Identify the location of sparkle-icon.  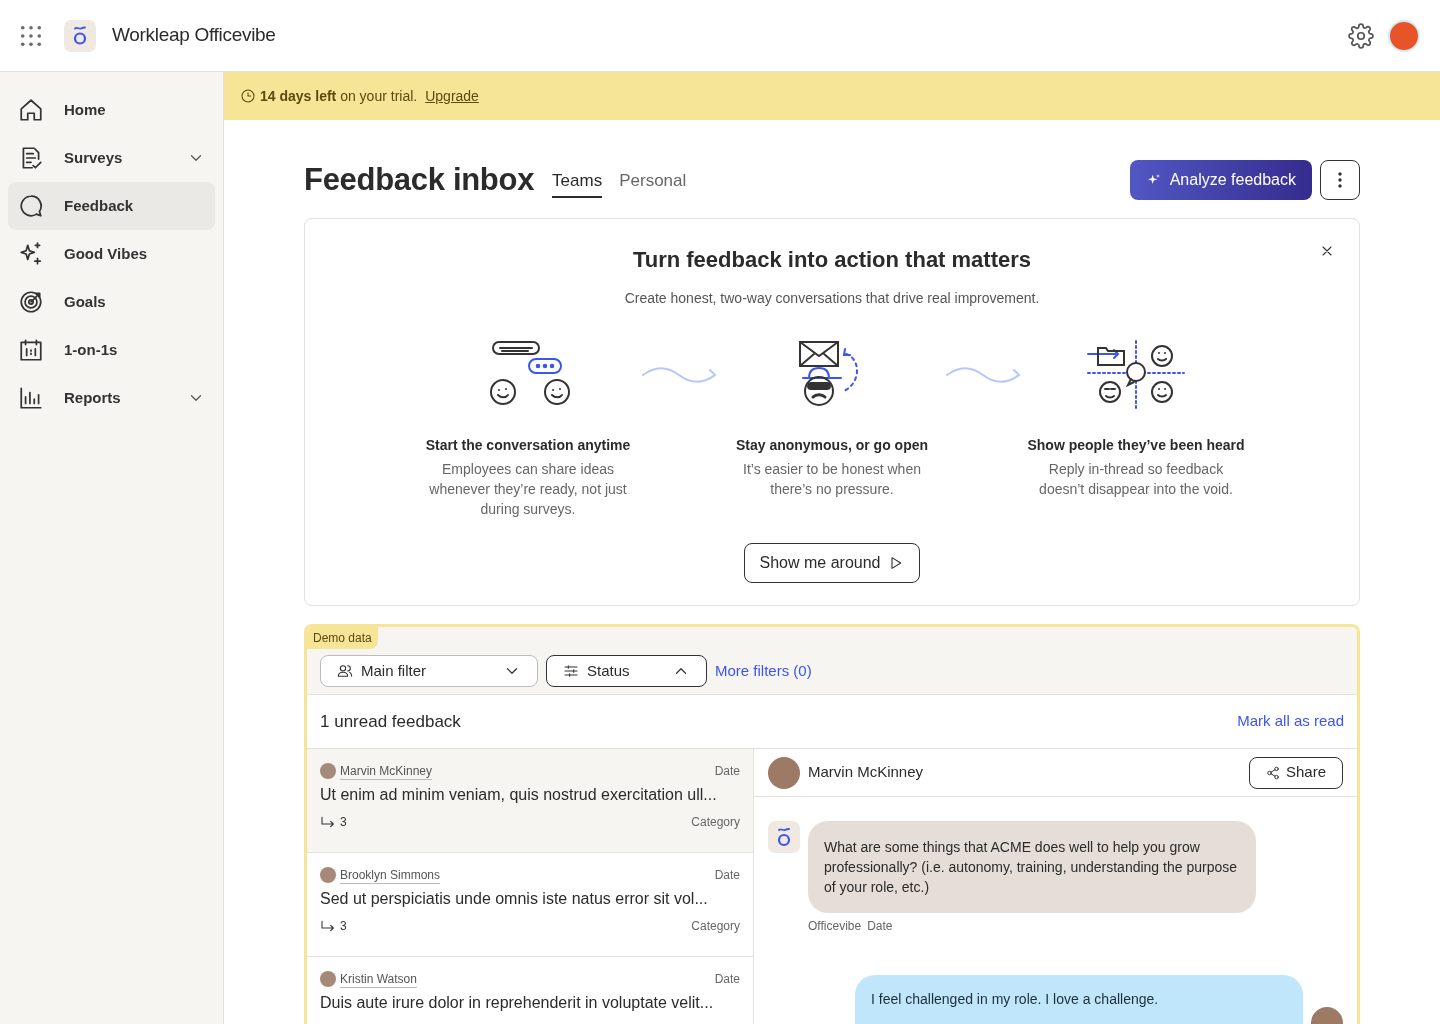
(31, 254).